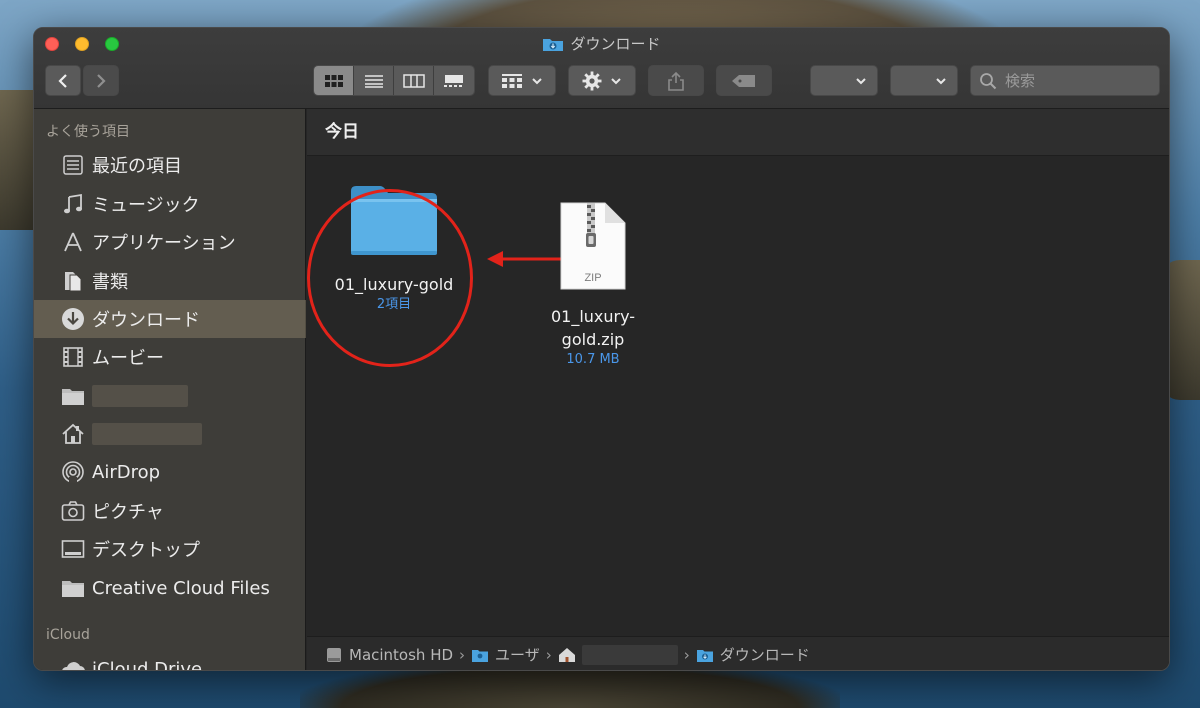 This screenshot has height=708, width=1200. I want to click on music-icon, so click(73, 204).